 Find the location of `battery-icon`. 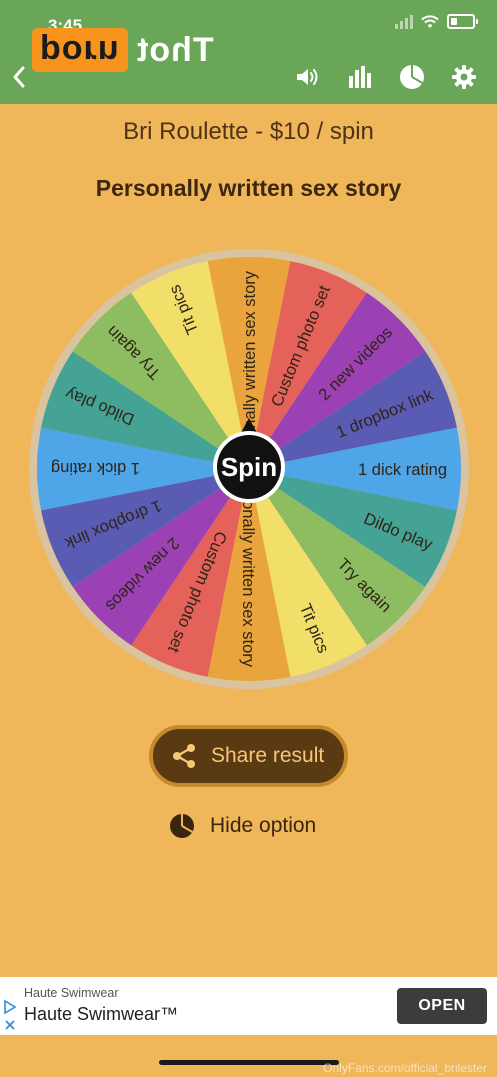

battery-icon is located at coordinates (462, 21).